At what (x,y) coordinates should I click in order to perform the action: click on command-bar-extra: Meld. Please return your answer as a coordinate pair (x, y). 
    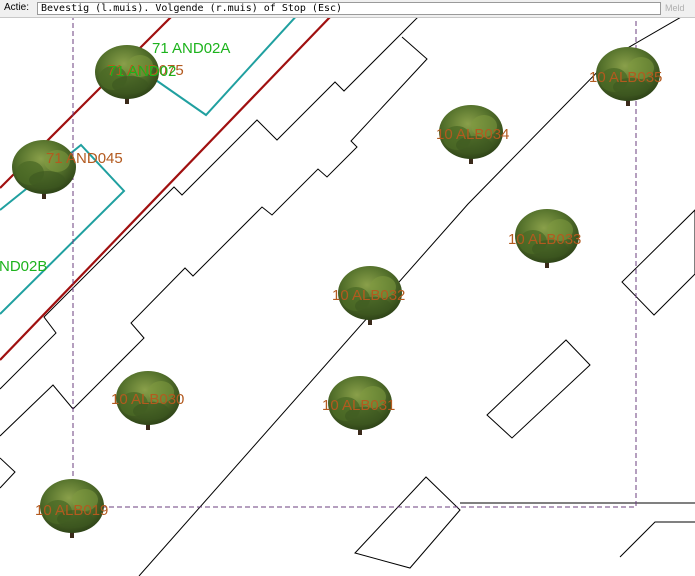
    Looking at the image, I should click on (675, 8).